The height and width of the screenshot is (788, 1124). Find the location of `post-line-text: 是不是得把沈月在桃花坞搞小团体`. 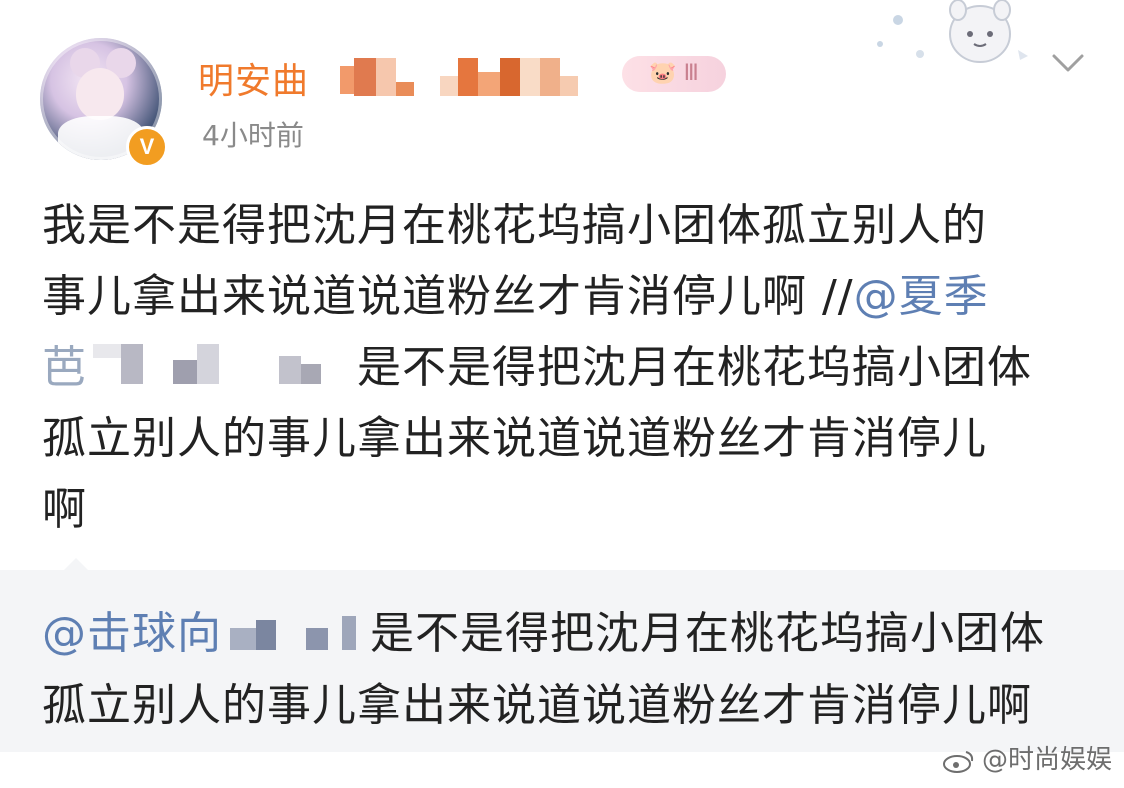

post-line-text: 是不是得把沈月在桃花坞搞小团体 is located at coordinates (694, 367).